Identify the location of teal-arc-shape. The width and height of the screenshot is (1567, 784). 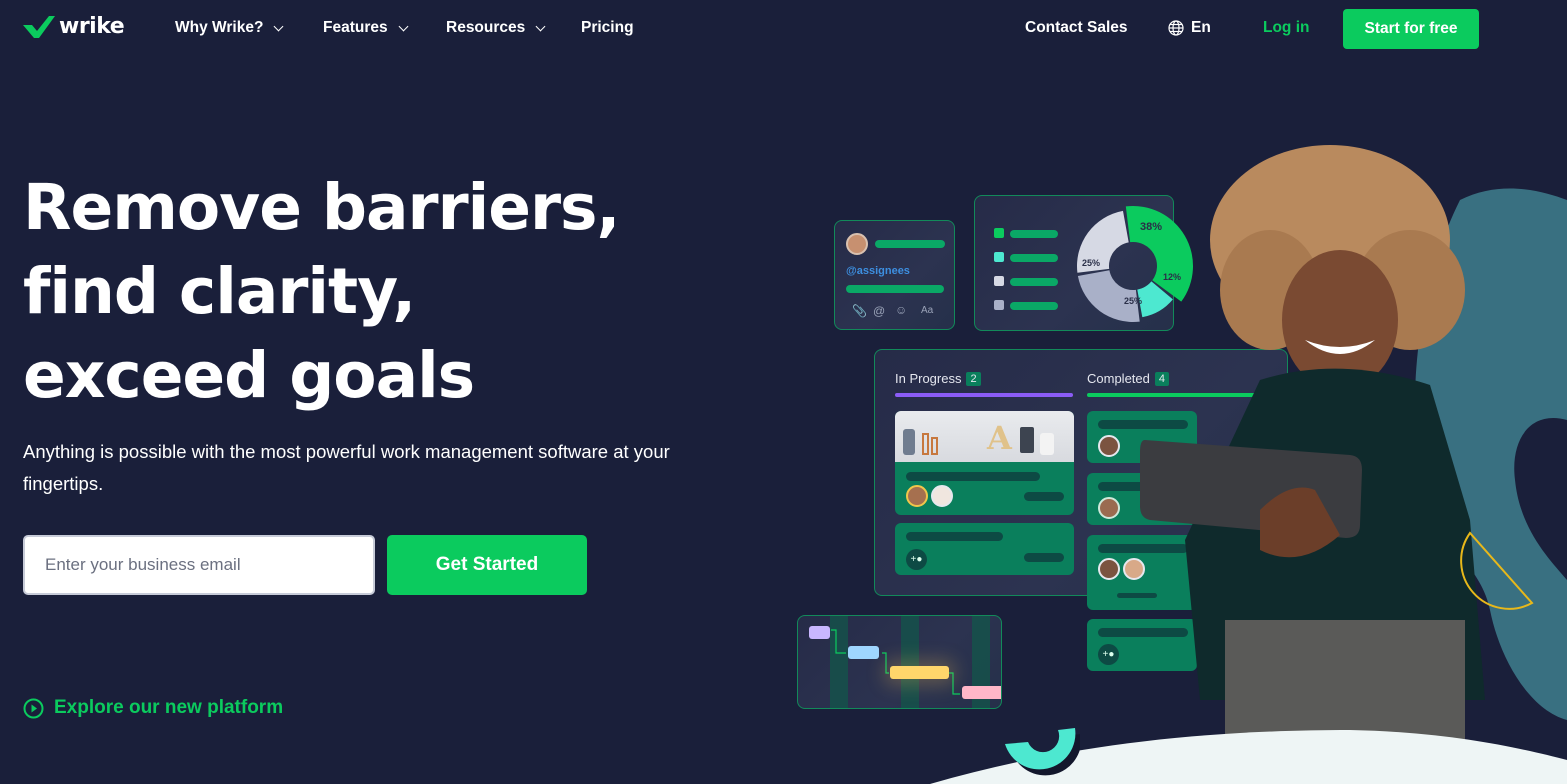
(1042, 752).